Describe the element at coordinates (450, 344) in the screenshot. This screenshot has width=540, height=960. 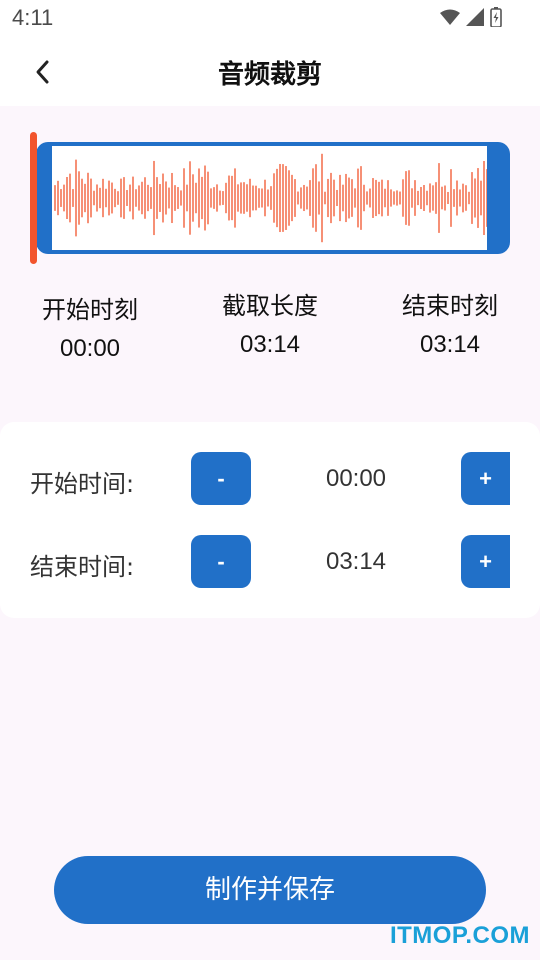
I see `end-time-value: 03:14` at that location.